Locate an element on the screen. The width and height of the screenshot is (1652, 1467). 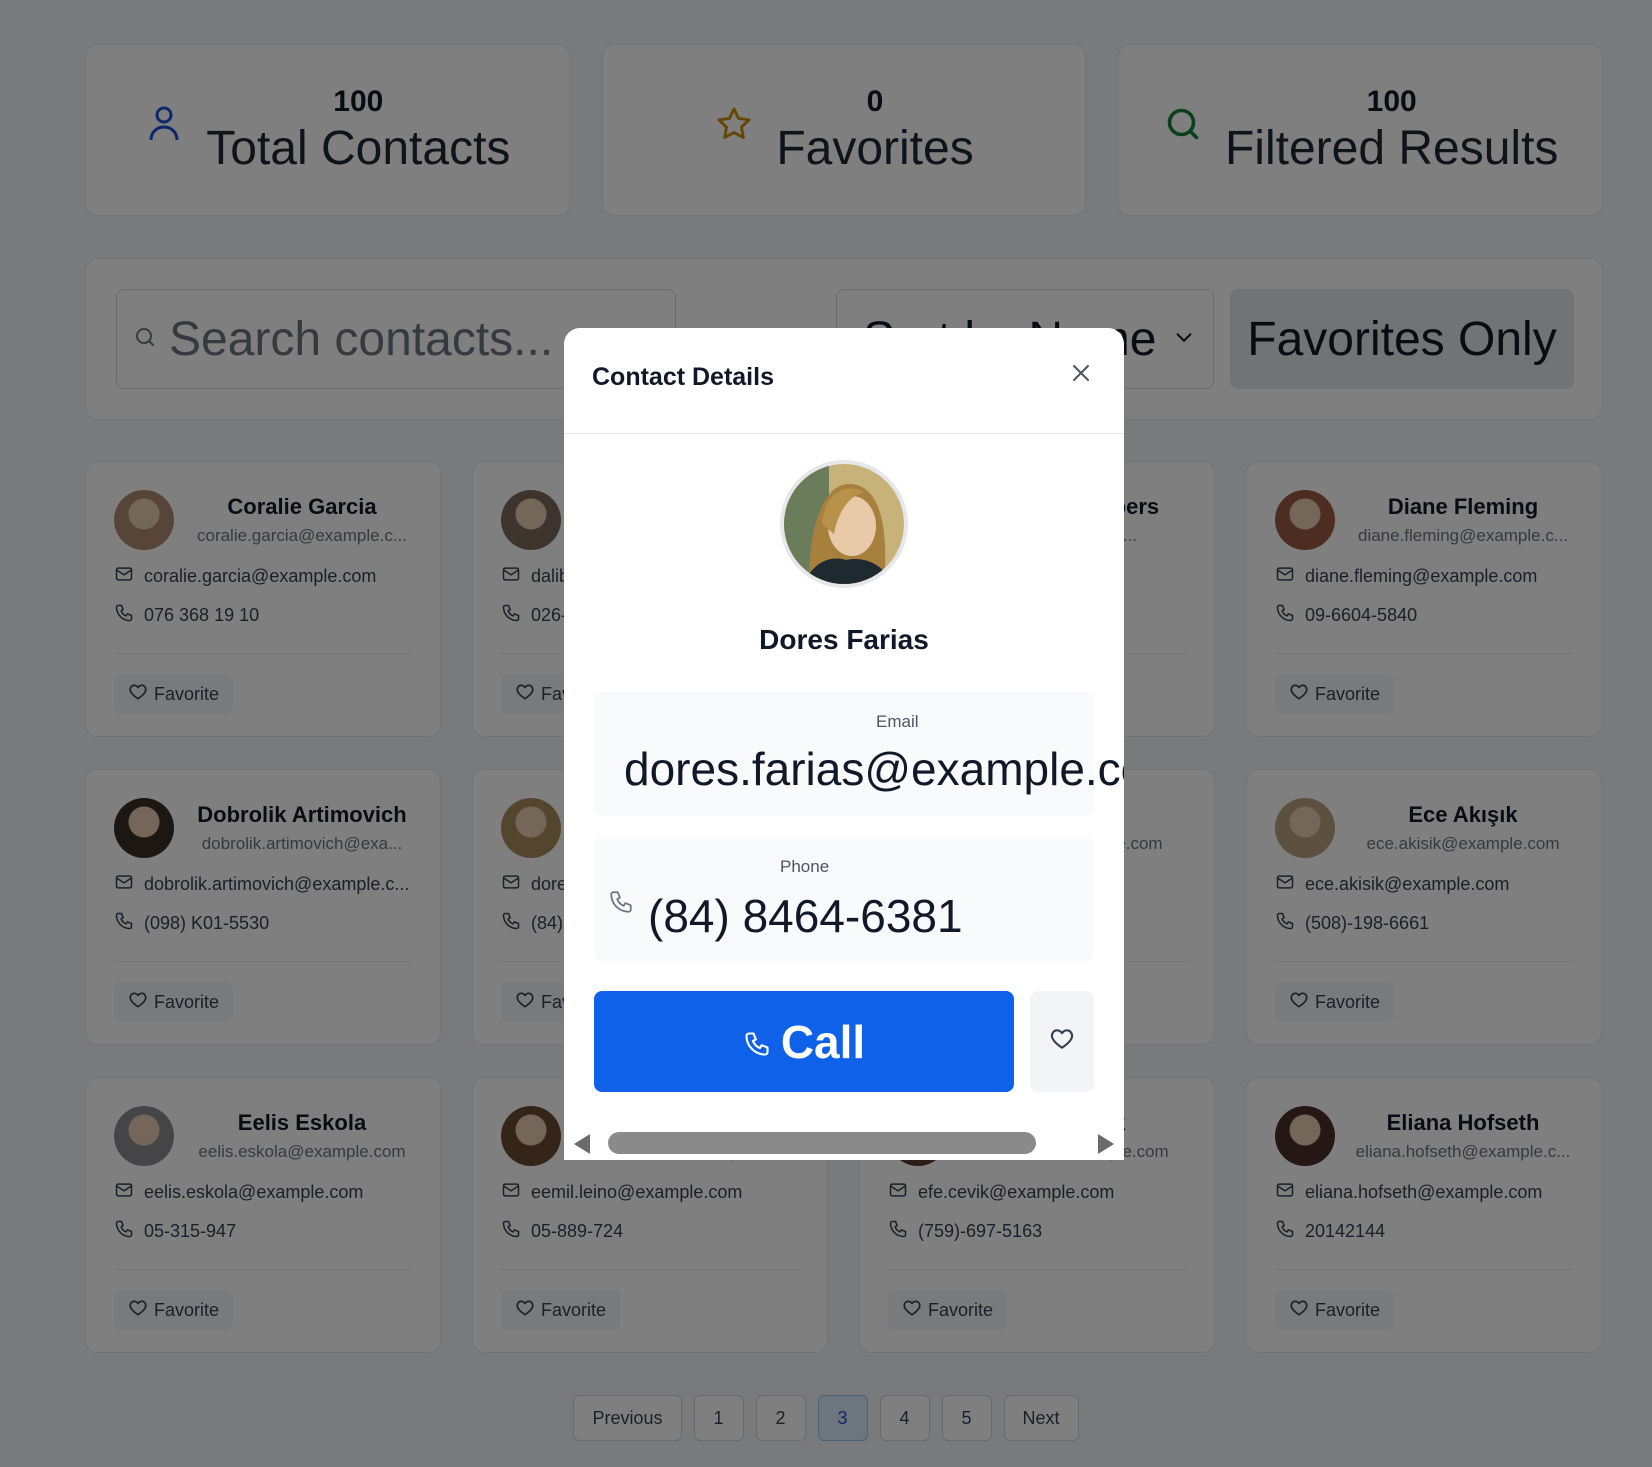
favorite-toggle-button is located at coordinates (1062, 1041).